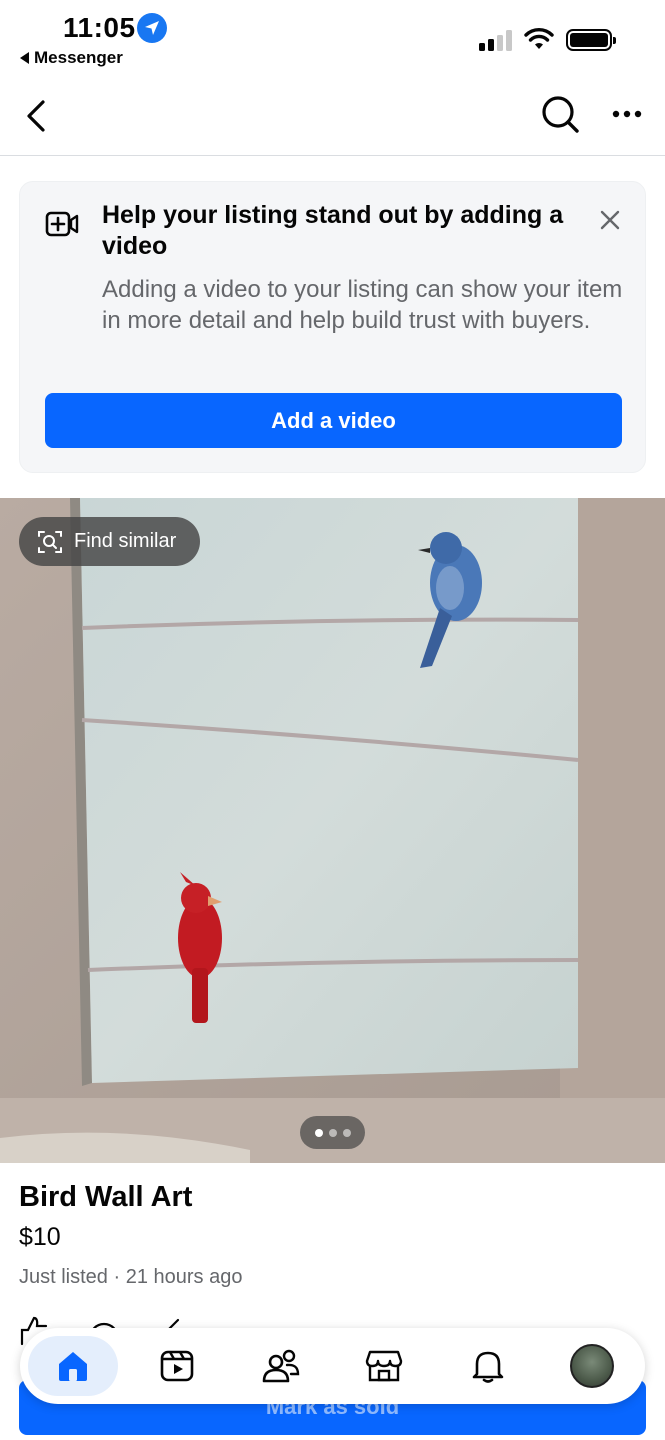  What do you see at coordinates (628, 114) in the screenshot?
I see `more-horizontal-icon` at bounding box center [628, 114].